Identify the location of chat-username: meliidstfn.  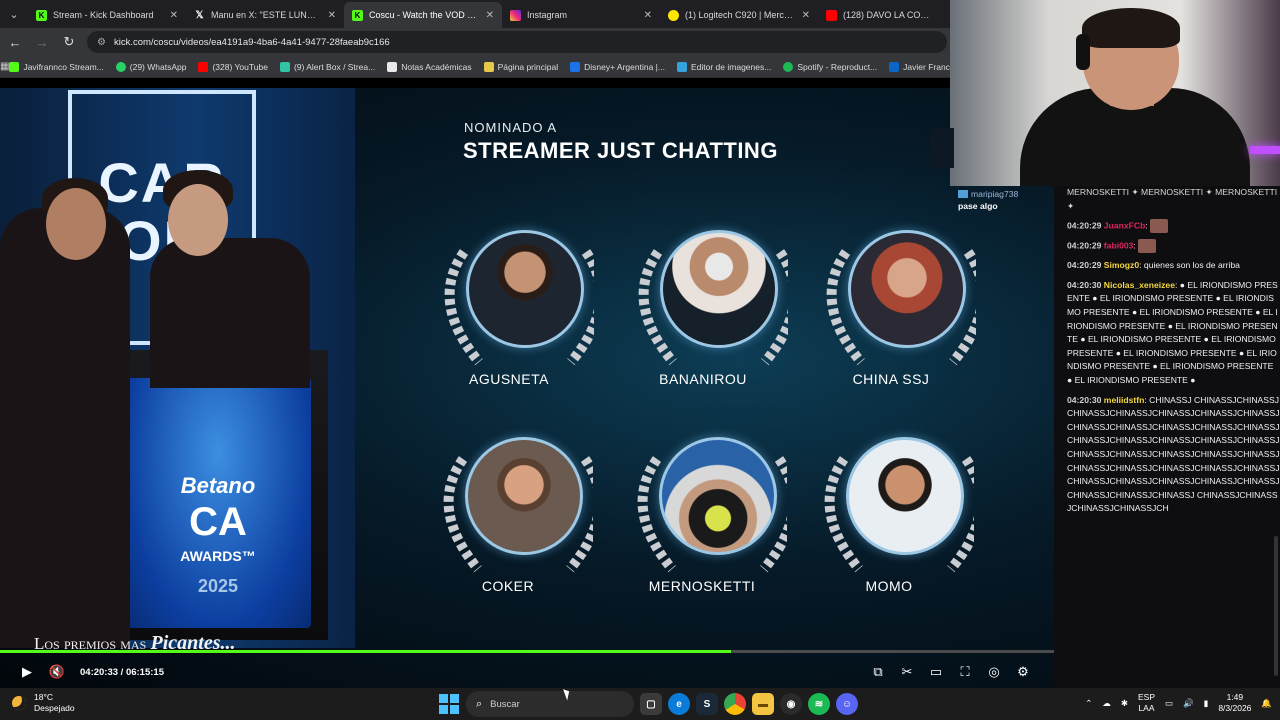
(1124, 400).